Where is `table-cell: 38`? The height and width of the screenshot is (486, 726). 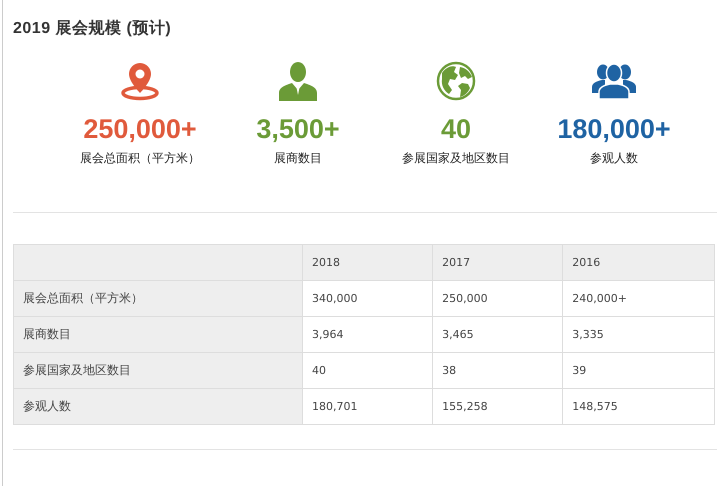
table-cell: 38 is located at coordinates (497, 370).